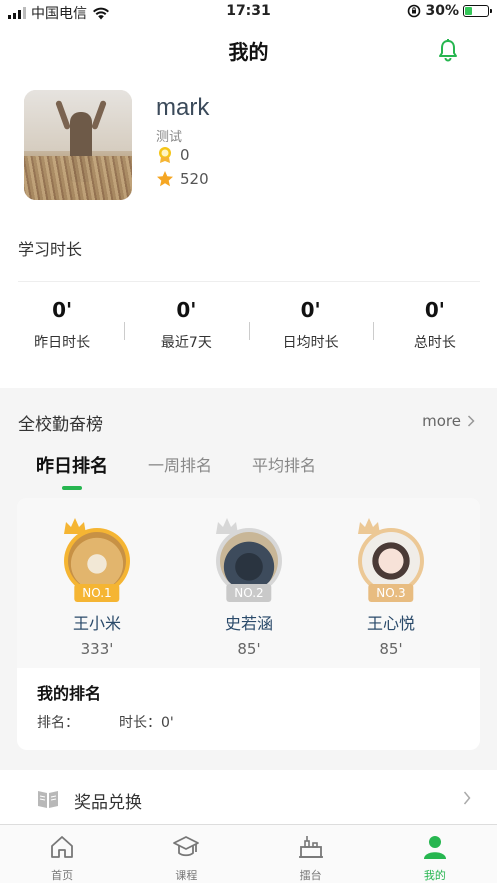  Describe the element at coordinates (194, 179) in the screenshot. I see `star-count: 520` at that location.